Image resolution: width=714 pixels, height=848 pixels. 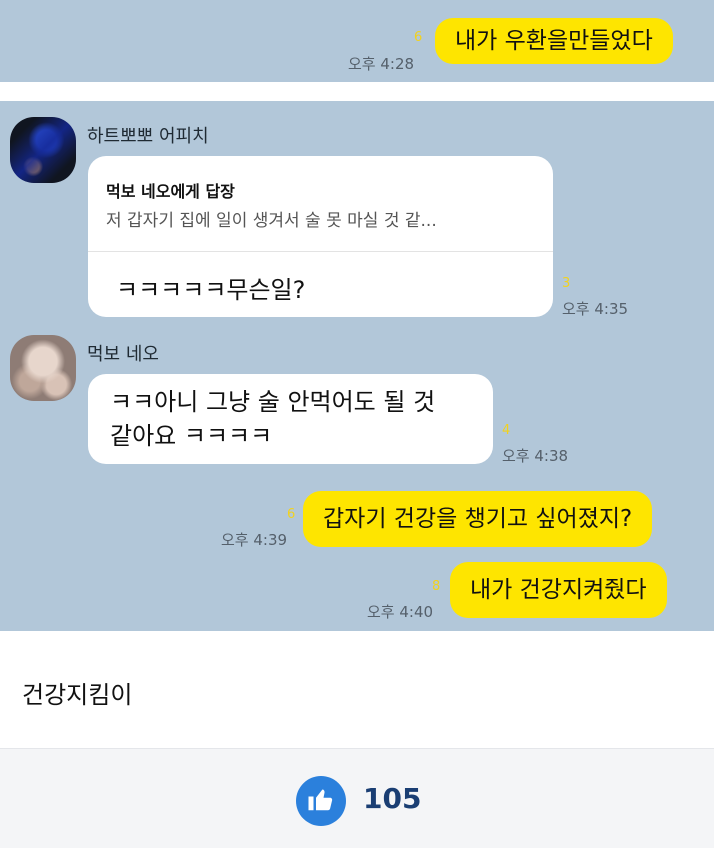 What do you see at coordinates (595, 309) in the screenshot?
I see `message-time: 오후 4:35` at bounding box center [595, 309].